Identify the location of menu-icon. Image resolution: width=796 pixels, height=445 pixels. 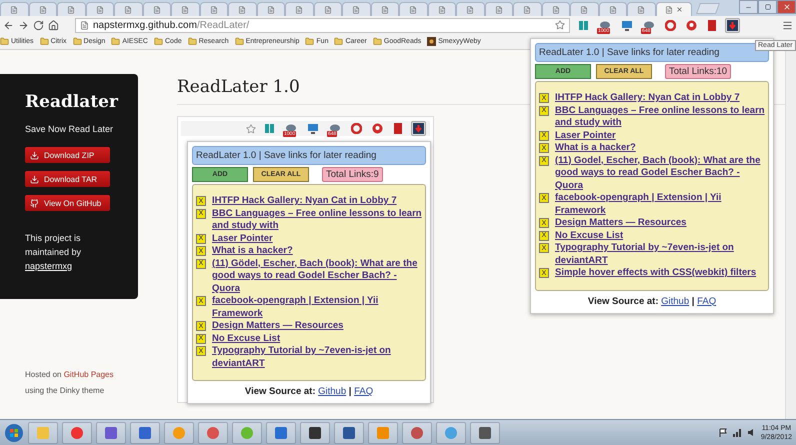
(787, 25).